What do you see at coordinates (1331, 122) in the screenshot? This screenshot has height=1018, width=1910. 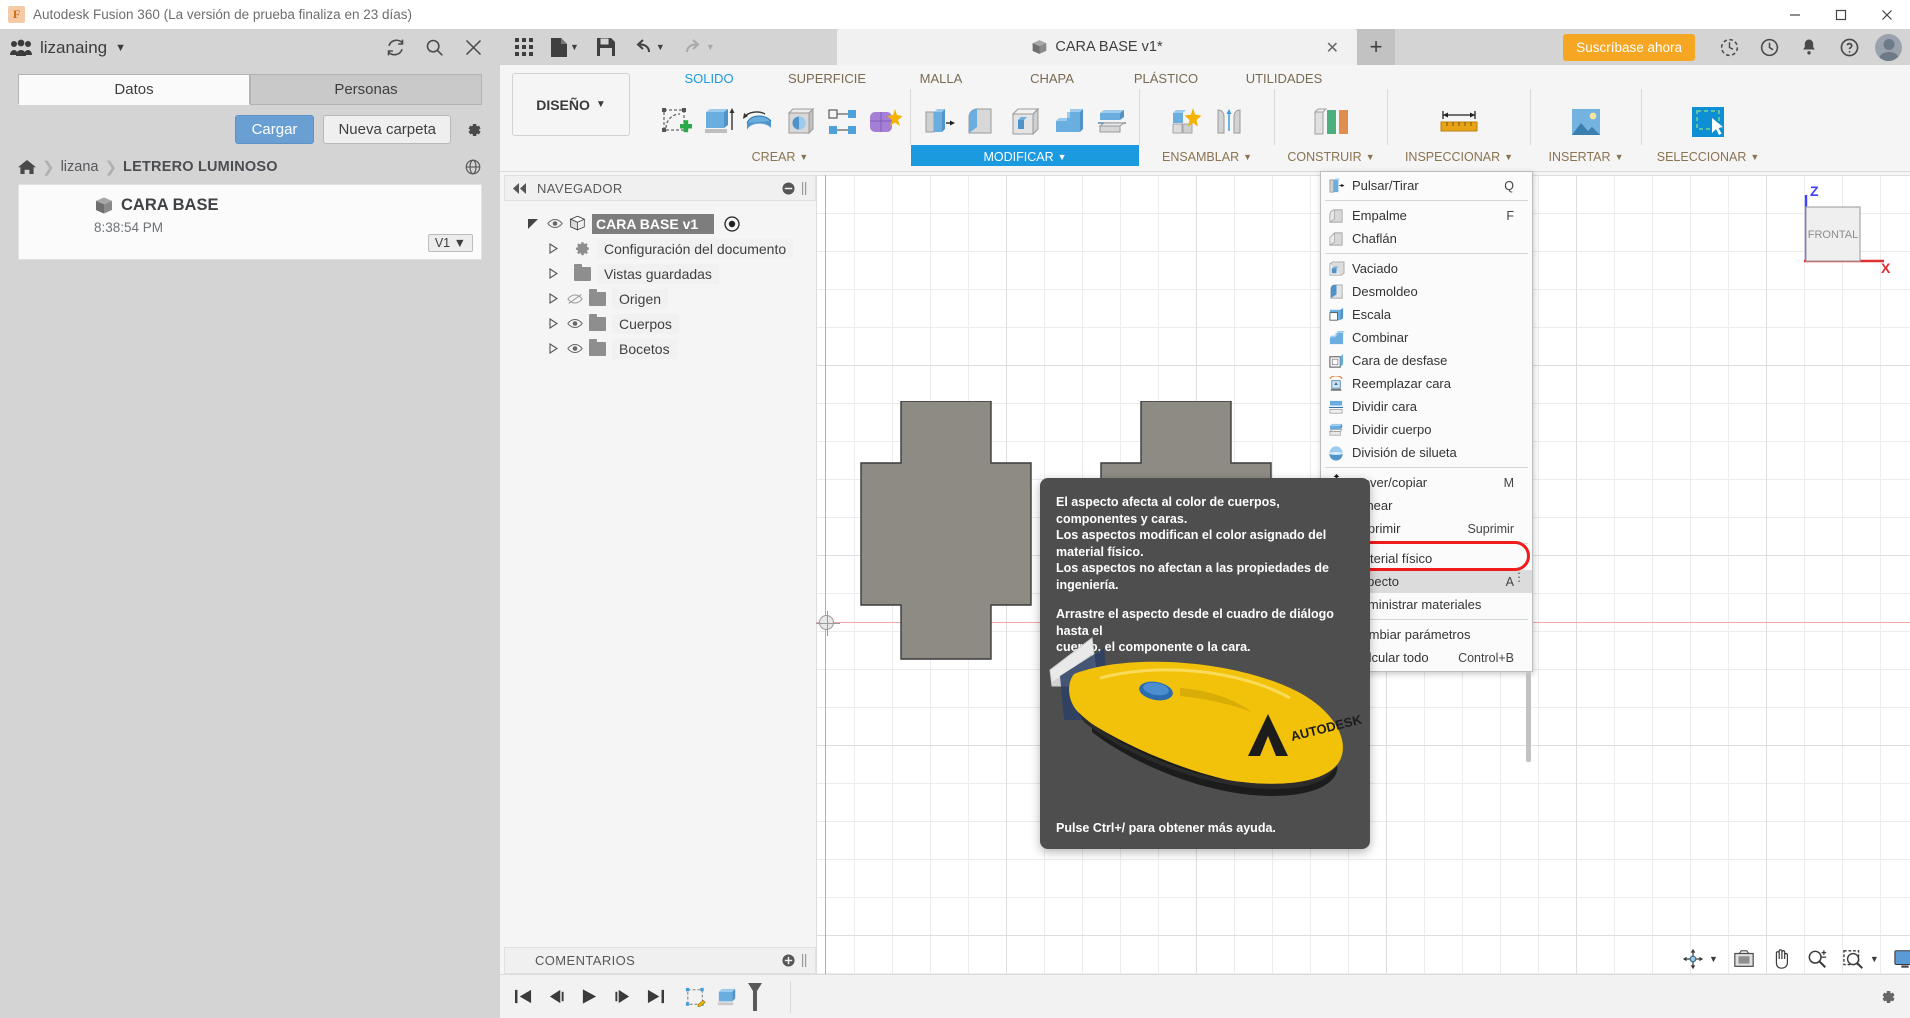 I see `offset-plane-icon` at bounding box center [1331, 122].